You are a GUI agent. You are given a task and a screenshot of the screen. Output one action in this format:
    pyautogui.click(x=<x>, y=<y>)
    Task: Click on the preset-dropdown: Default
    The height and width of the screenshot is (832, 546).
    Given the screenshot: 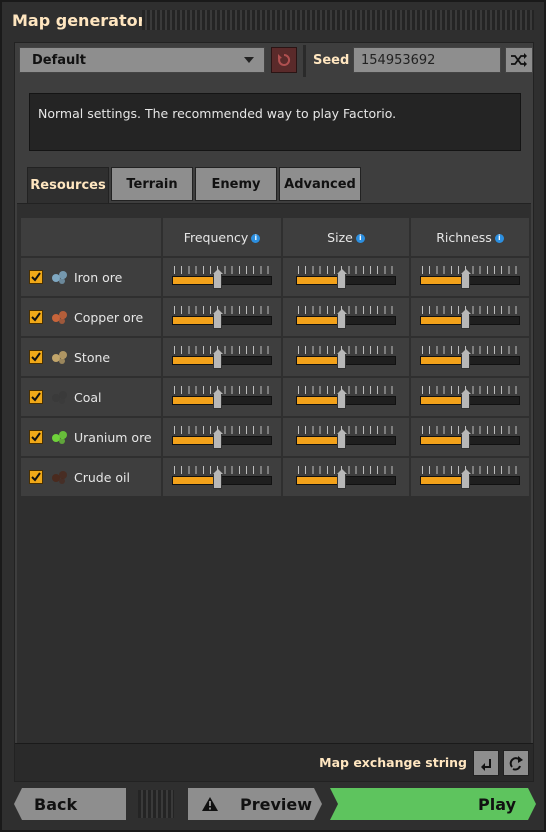 What is the action you would take?
    pyautogui.click(x=142, y=60)
    